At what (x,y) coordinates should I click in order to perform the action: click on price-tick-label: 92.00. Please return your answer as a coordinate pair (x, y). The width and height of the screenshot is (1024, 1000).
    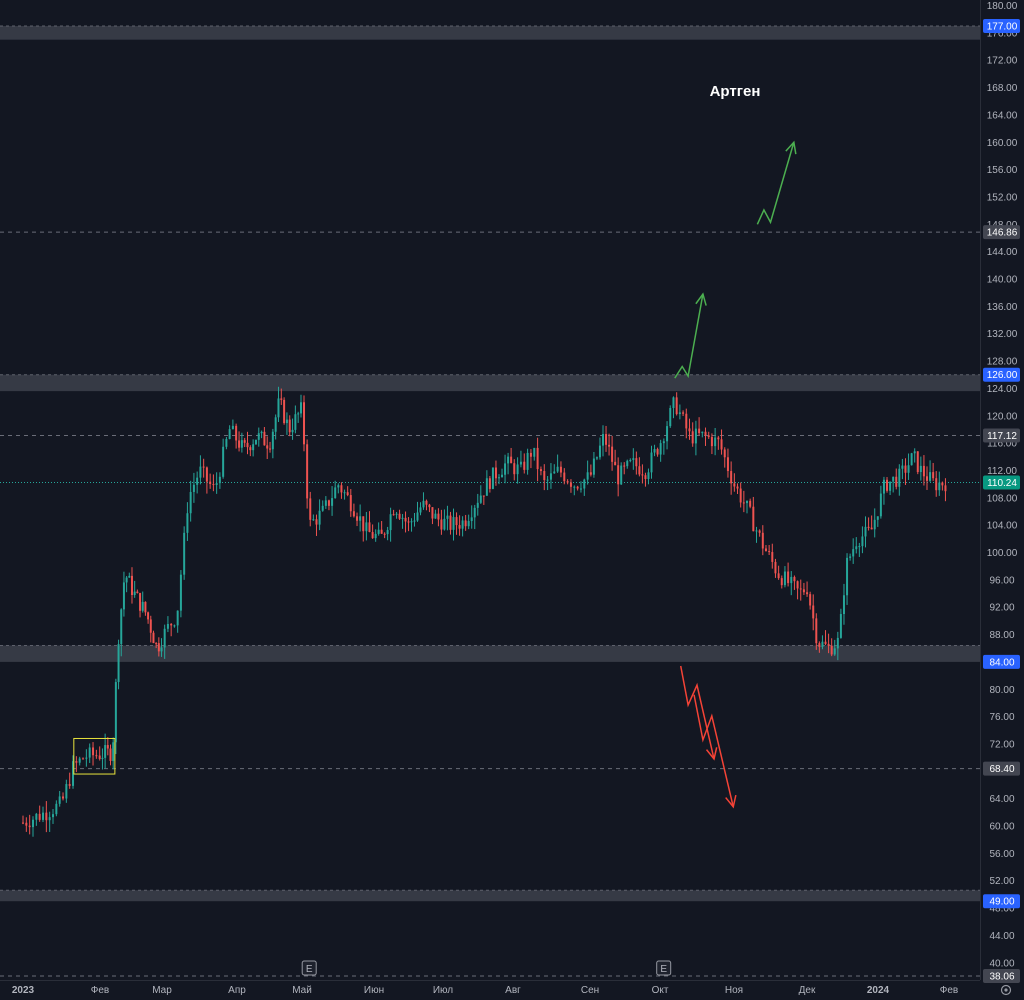
    Looking at the image, I should click on (1001, 608).